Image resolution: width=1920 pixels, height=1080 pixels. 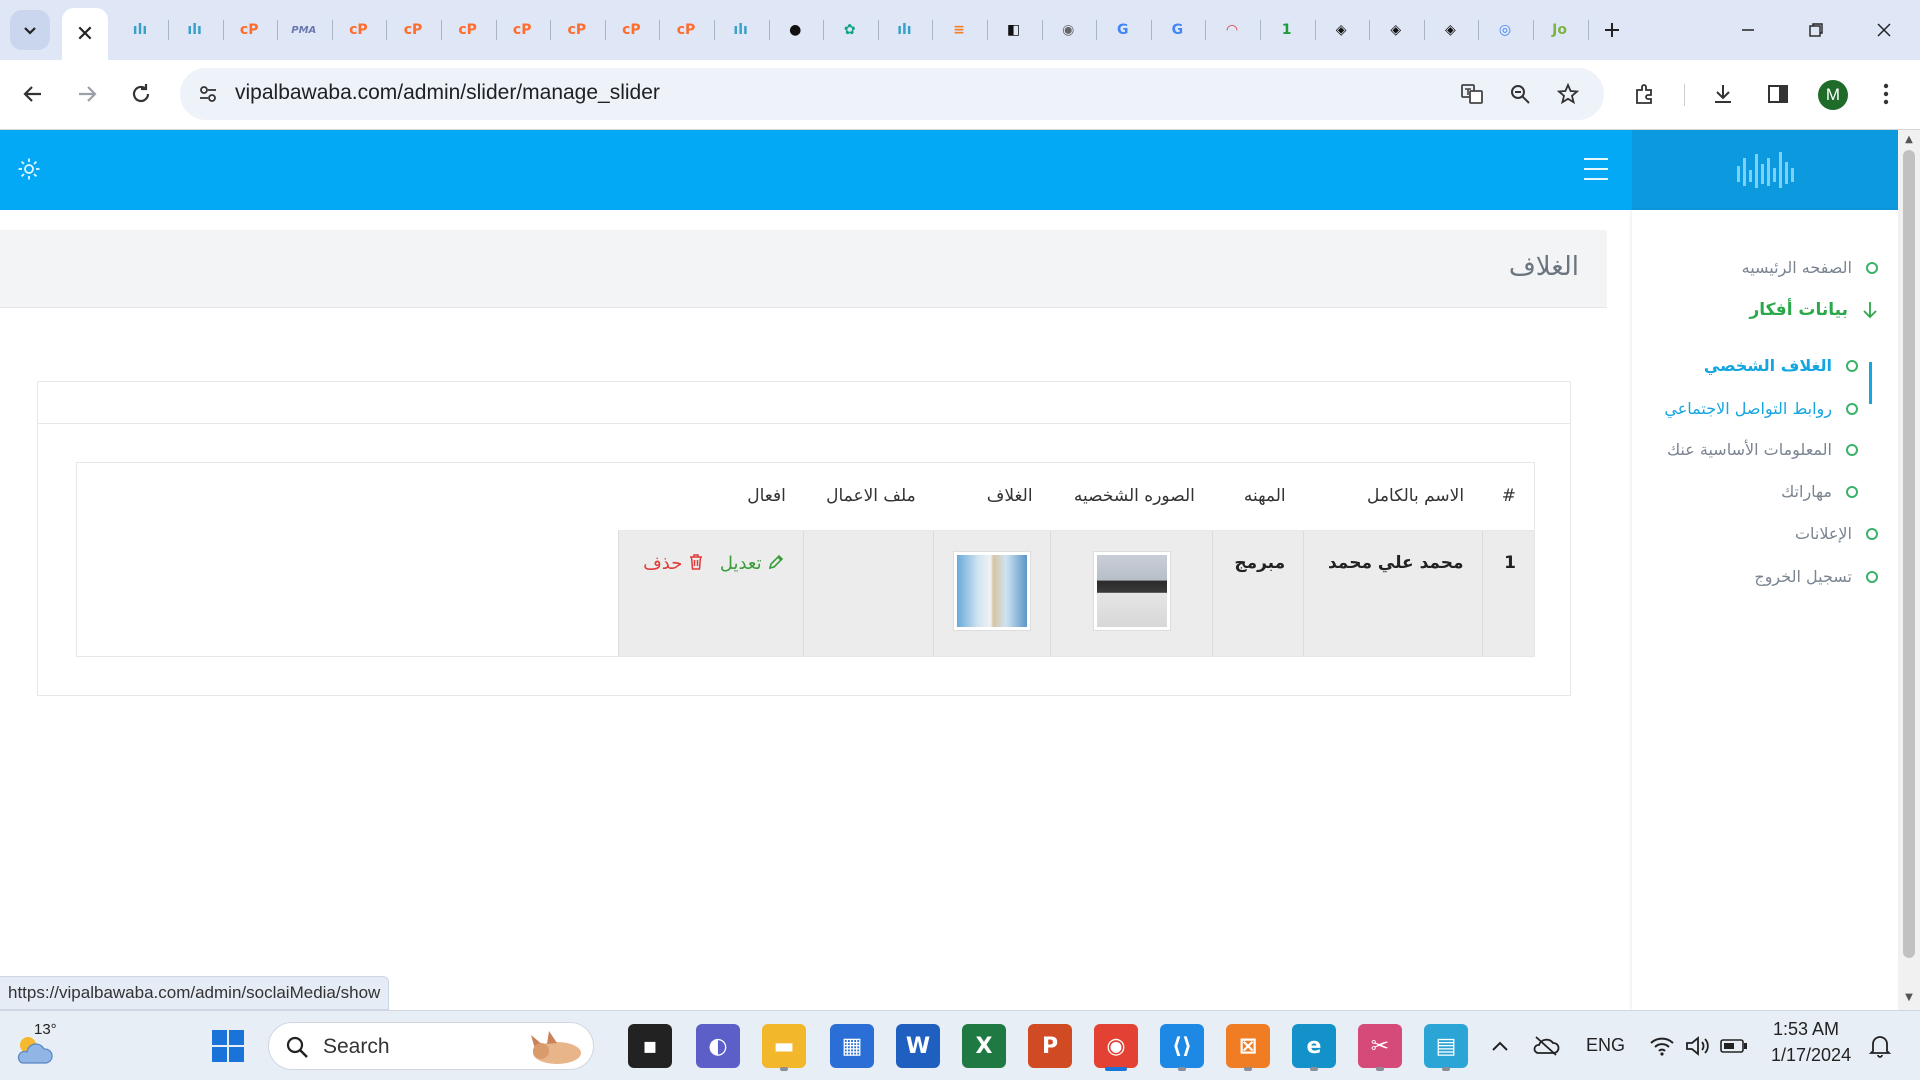 I want to click on chatgpt-icon: ✿, so click(x=850, y=30).